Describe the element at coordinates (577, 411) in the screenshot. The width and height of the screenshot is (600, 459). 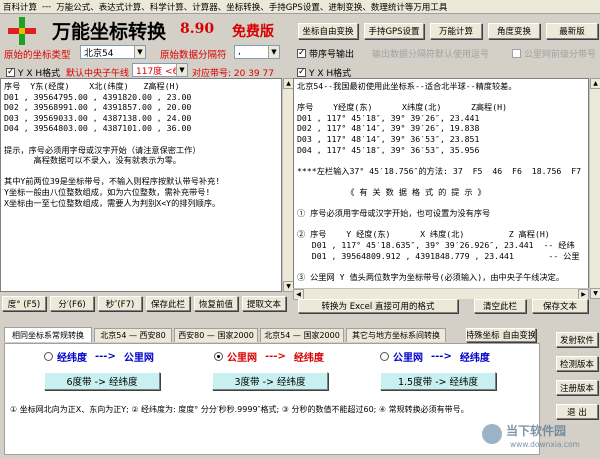
I see `exit-button: 退 出` at that location.